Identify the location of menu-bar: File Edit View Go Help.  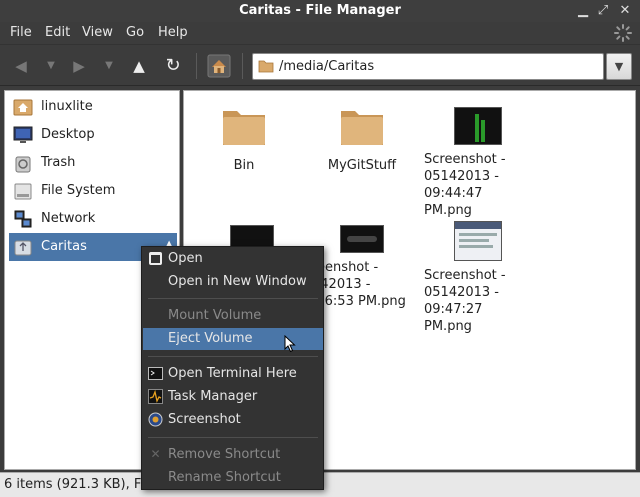
(320, 33).